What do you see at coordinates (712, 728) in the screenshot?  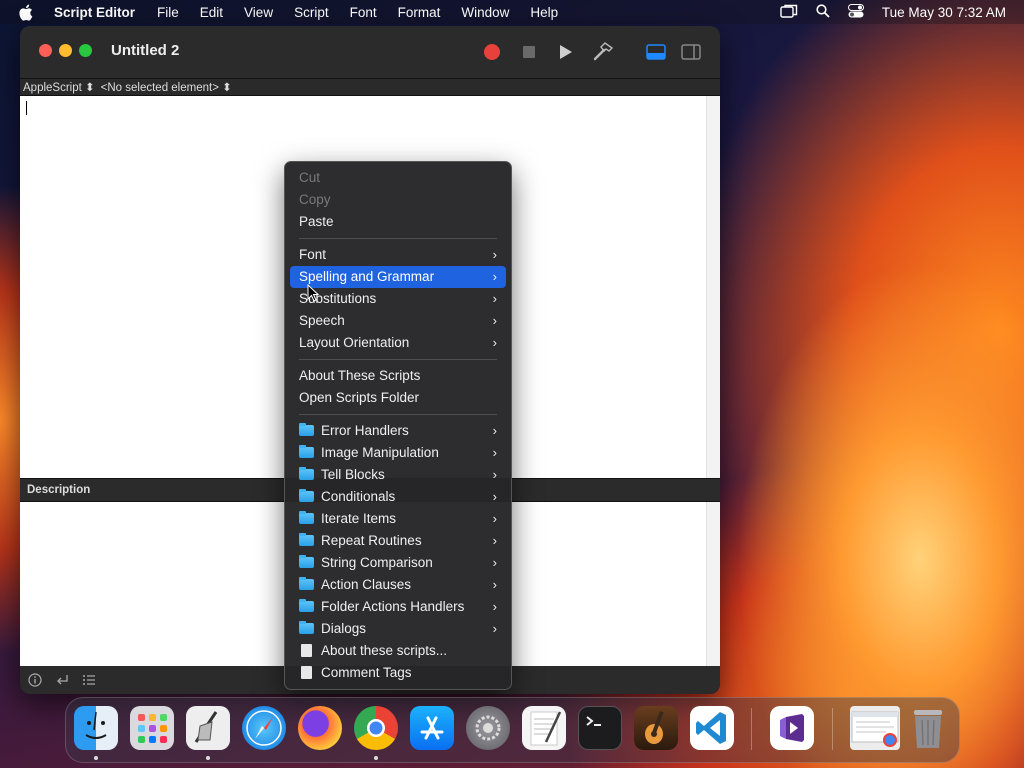 I see `vs-code-icon` at bounding box center [712, 728].